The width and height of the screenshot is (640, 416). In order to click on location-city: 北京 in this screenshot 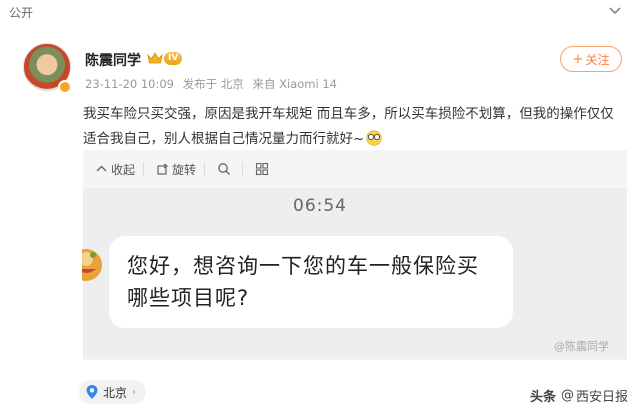, I will do `click(115, 392)`.